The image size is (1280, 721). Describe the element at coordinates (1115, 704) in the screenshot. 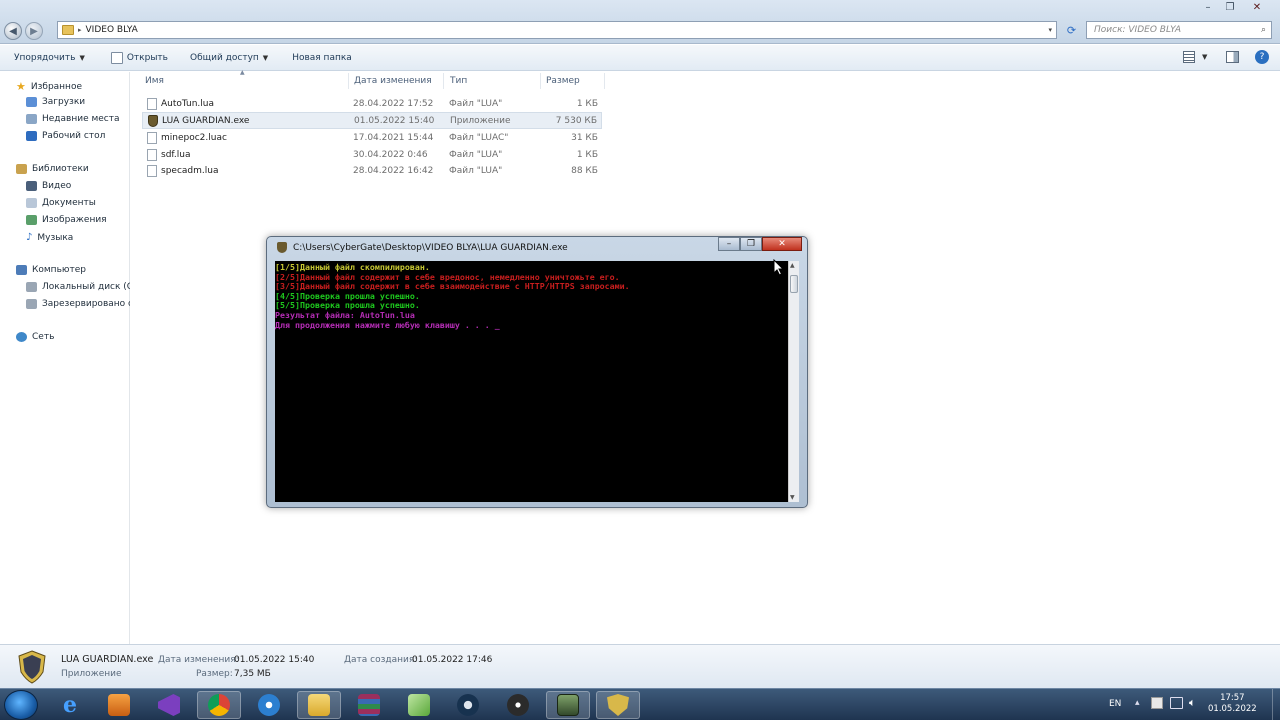

I see `language-indicator: EN` at that location.